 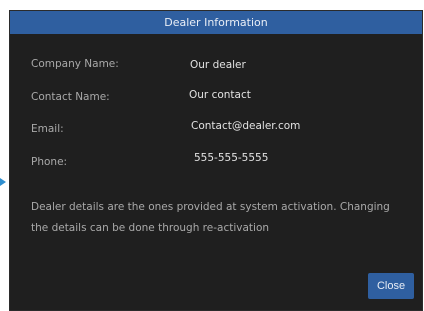 What do you see at coordinates (49, 162) in the screenshot?
I see `phone-label: Phone:` at bounding box center [49, 162].